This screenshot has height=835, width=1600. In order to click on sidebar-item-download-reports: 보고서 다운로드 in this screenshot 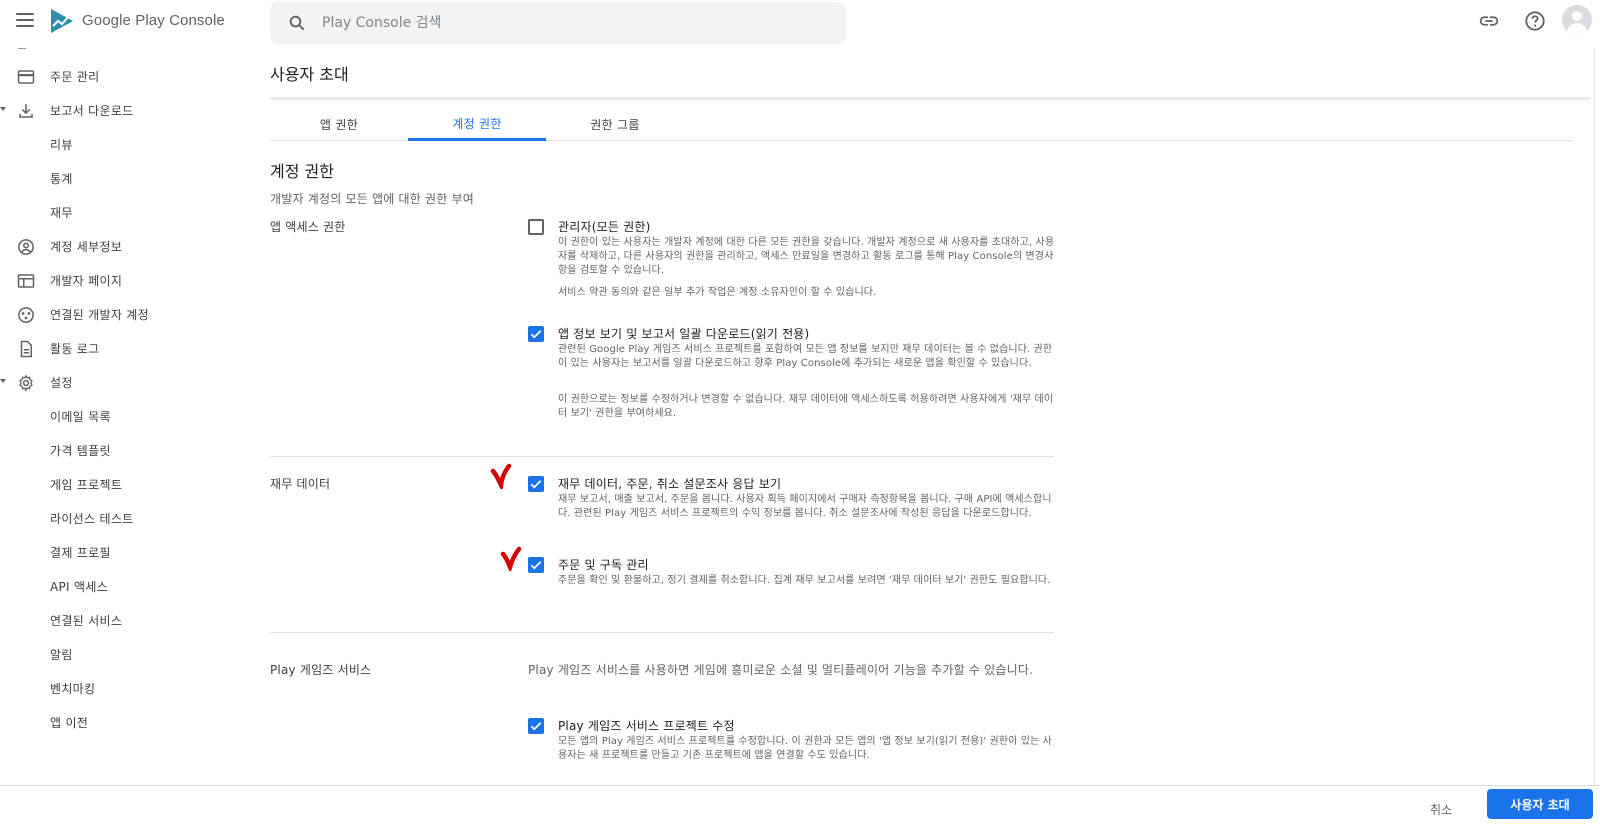, I will do `click(120, 110)`.